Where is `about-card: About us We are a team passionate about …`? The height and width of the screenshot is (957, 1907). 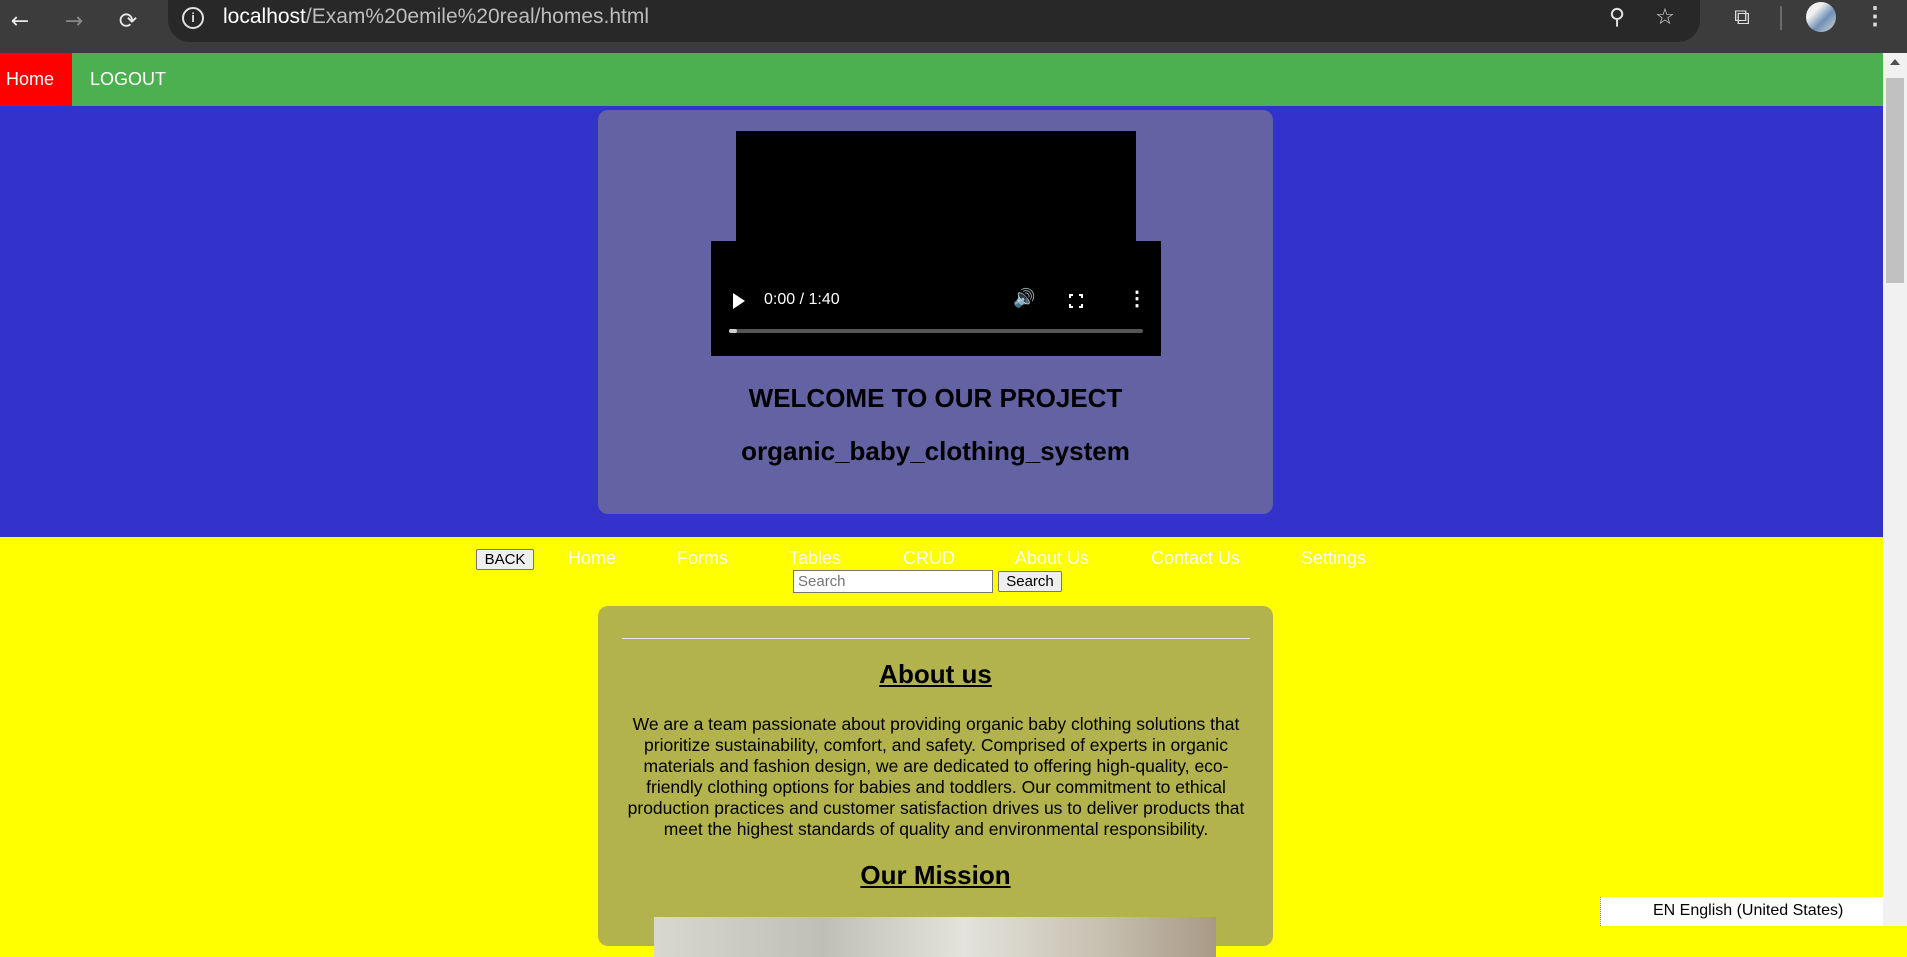
about-card: About us We are a team passionate about … is located at coordinates (935, 781).